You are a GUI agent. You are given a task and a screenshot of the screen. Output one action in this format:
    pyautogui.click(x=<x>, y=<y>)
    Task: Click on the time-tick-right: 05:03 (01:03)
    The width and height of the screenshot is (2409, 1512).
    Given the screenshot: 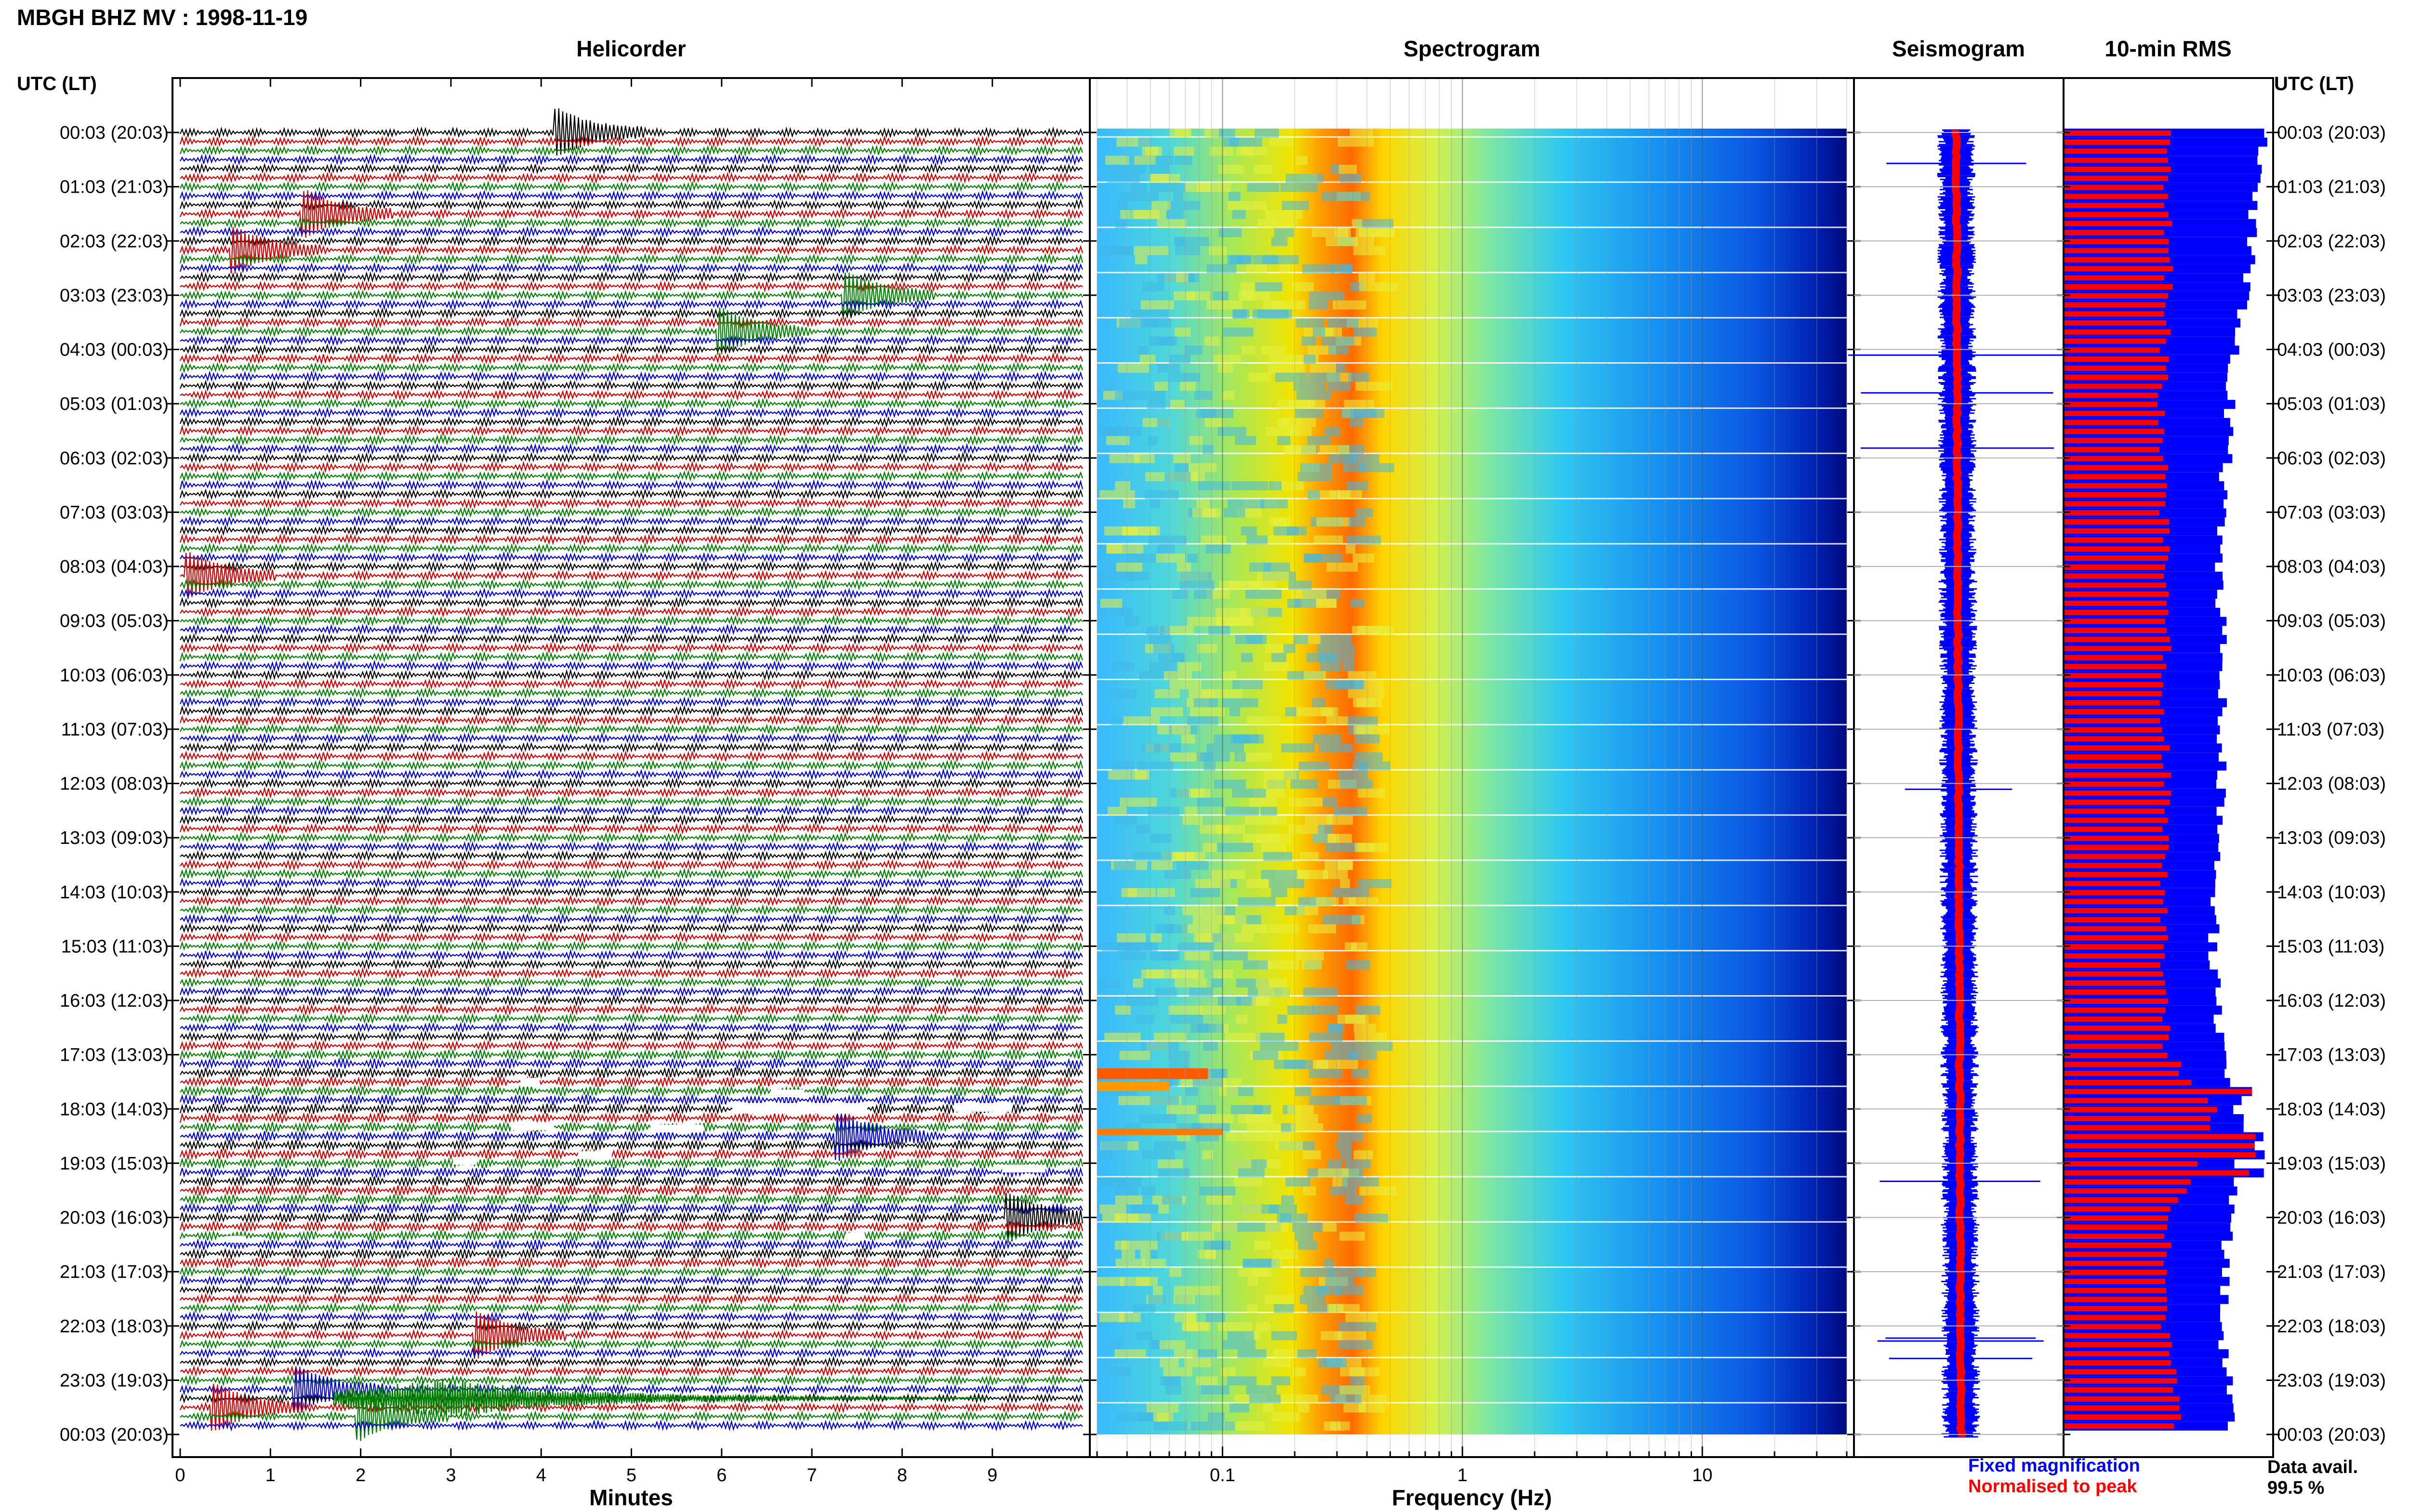 What is the action you would take?
    pyautogui.click(x=2331, y=404)
    